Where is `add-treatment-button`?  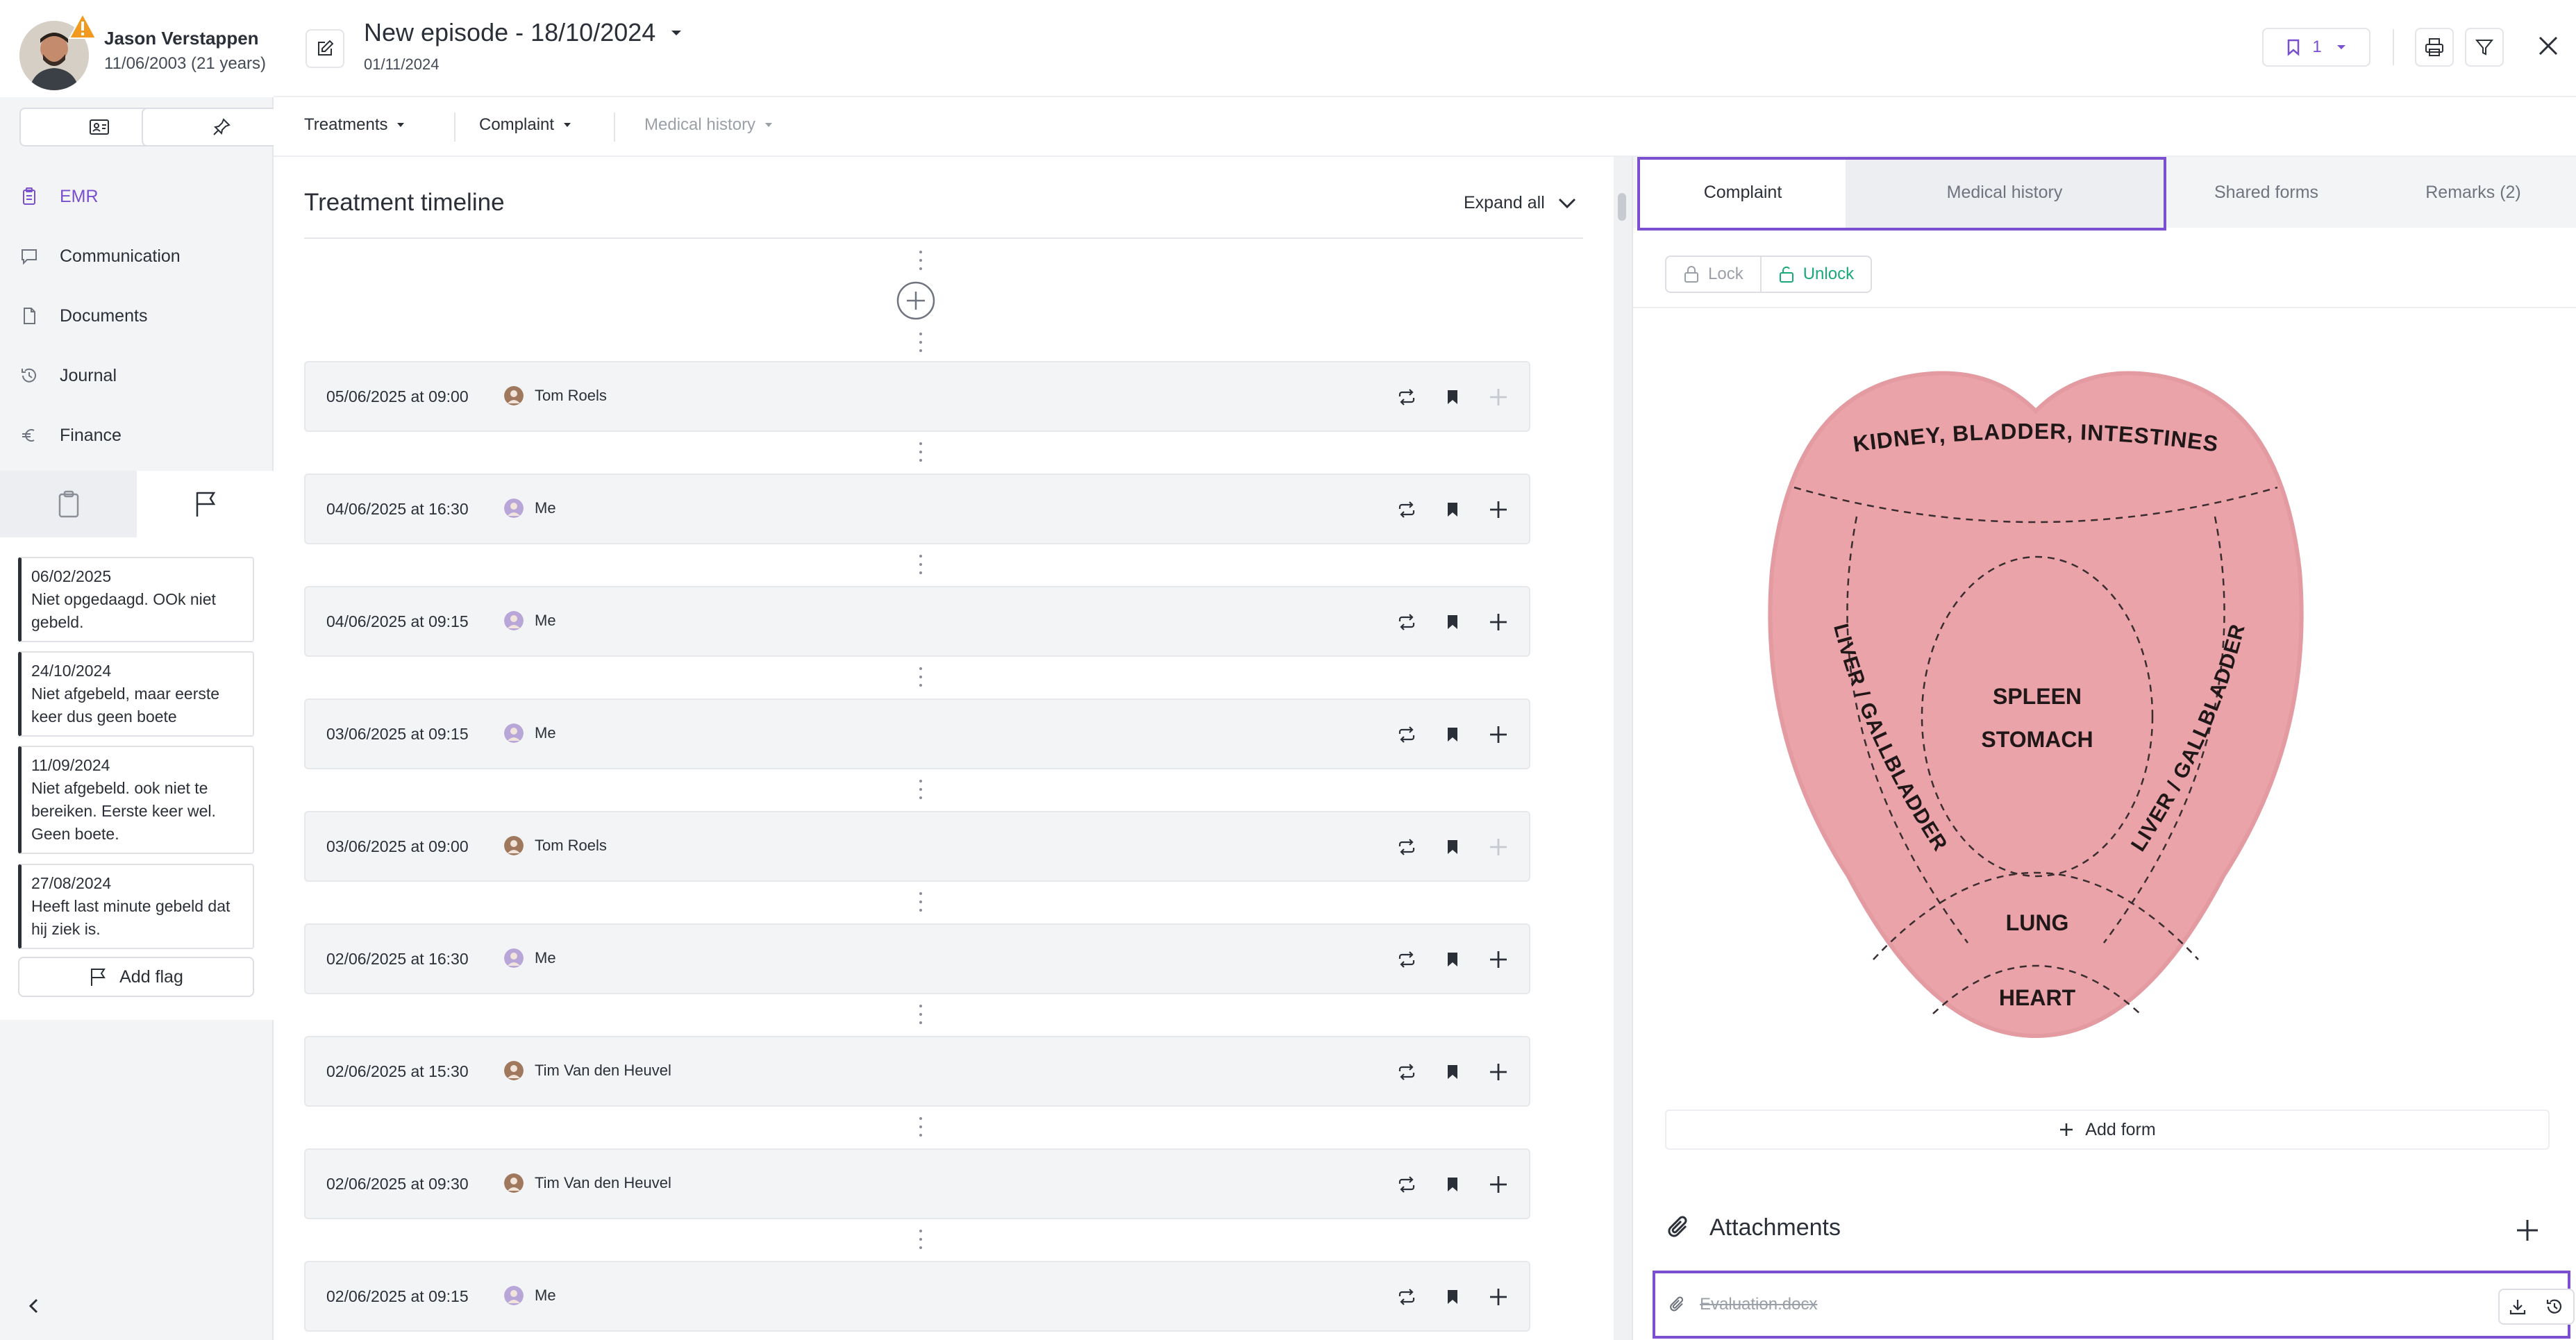 add-treatment-button is located at coordinates (916, 300).